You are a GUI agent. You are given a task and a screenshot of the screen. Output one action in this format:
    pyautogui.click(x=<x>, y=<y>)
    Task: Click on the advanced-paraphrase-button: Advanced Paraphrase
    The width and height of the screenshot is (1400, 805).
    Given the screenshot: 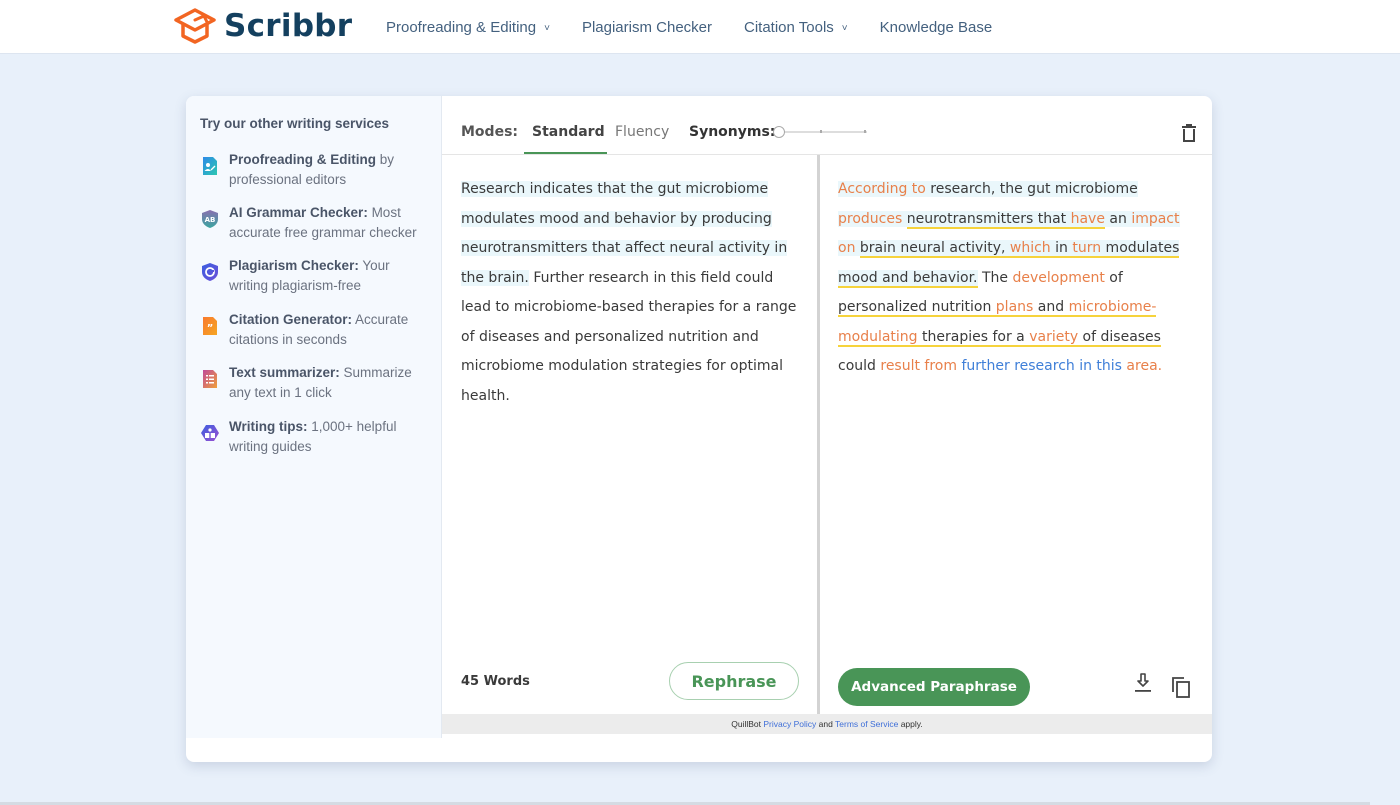 What is the action you would take?
    pyautogui.click(x=934, y=687)
    